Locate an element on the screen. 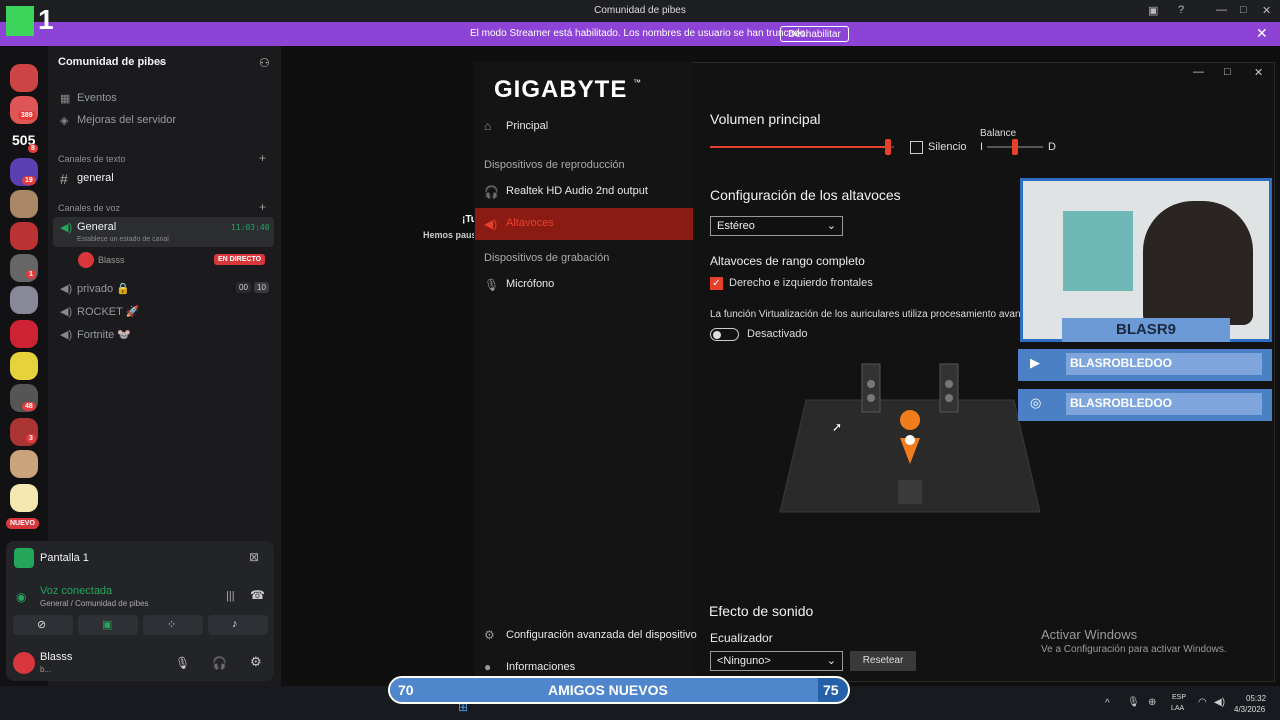 Image resolution: width=1280 pixels, height=720 pixels. speaker-placement-visual is located at coordinates (910, 440).